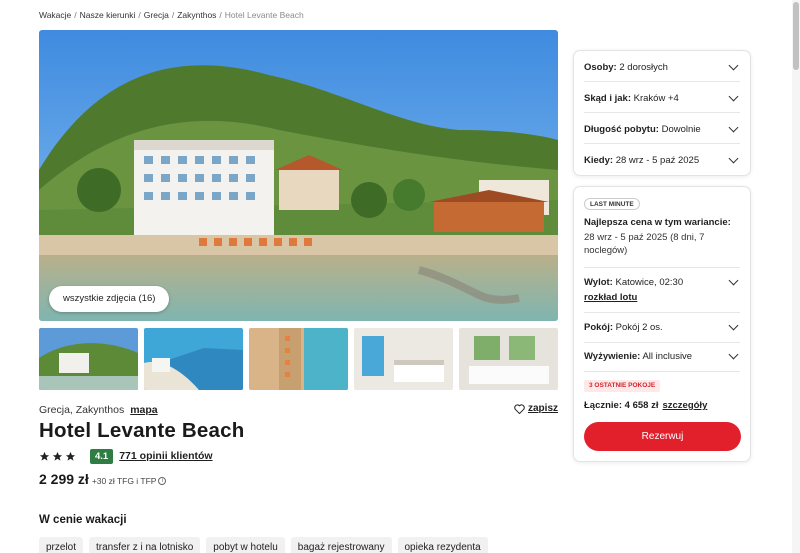 The height and width of the screenshot is (553, 800). Describe the element at coordinates (83, 520) in the screenshot. I see `included-section-title: W cenie wakacji` at that location.